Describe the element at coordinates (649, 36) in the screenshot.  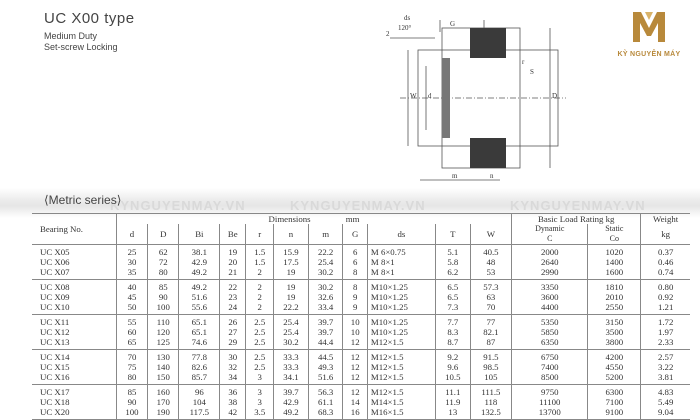
I see `brand-logo: KỲ NGUYÊN MÁY` at that location.